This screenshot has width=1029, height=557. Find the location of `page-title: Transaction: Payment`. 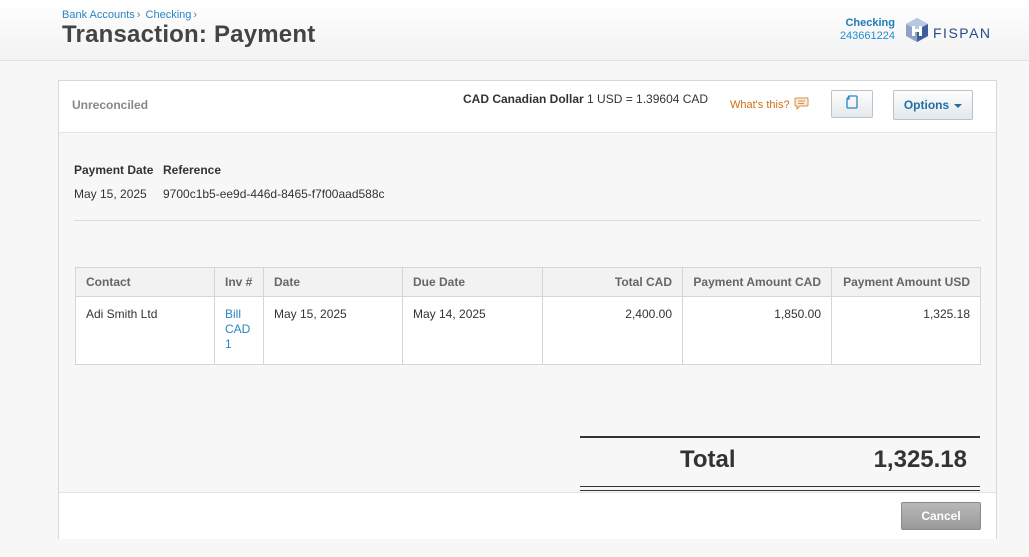

page-title: Transaction: Payment is located at coordinates (189, 34).